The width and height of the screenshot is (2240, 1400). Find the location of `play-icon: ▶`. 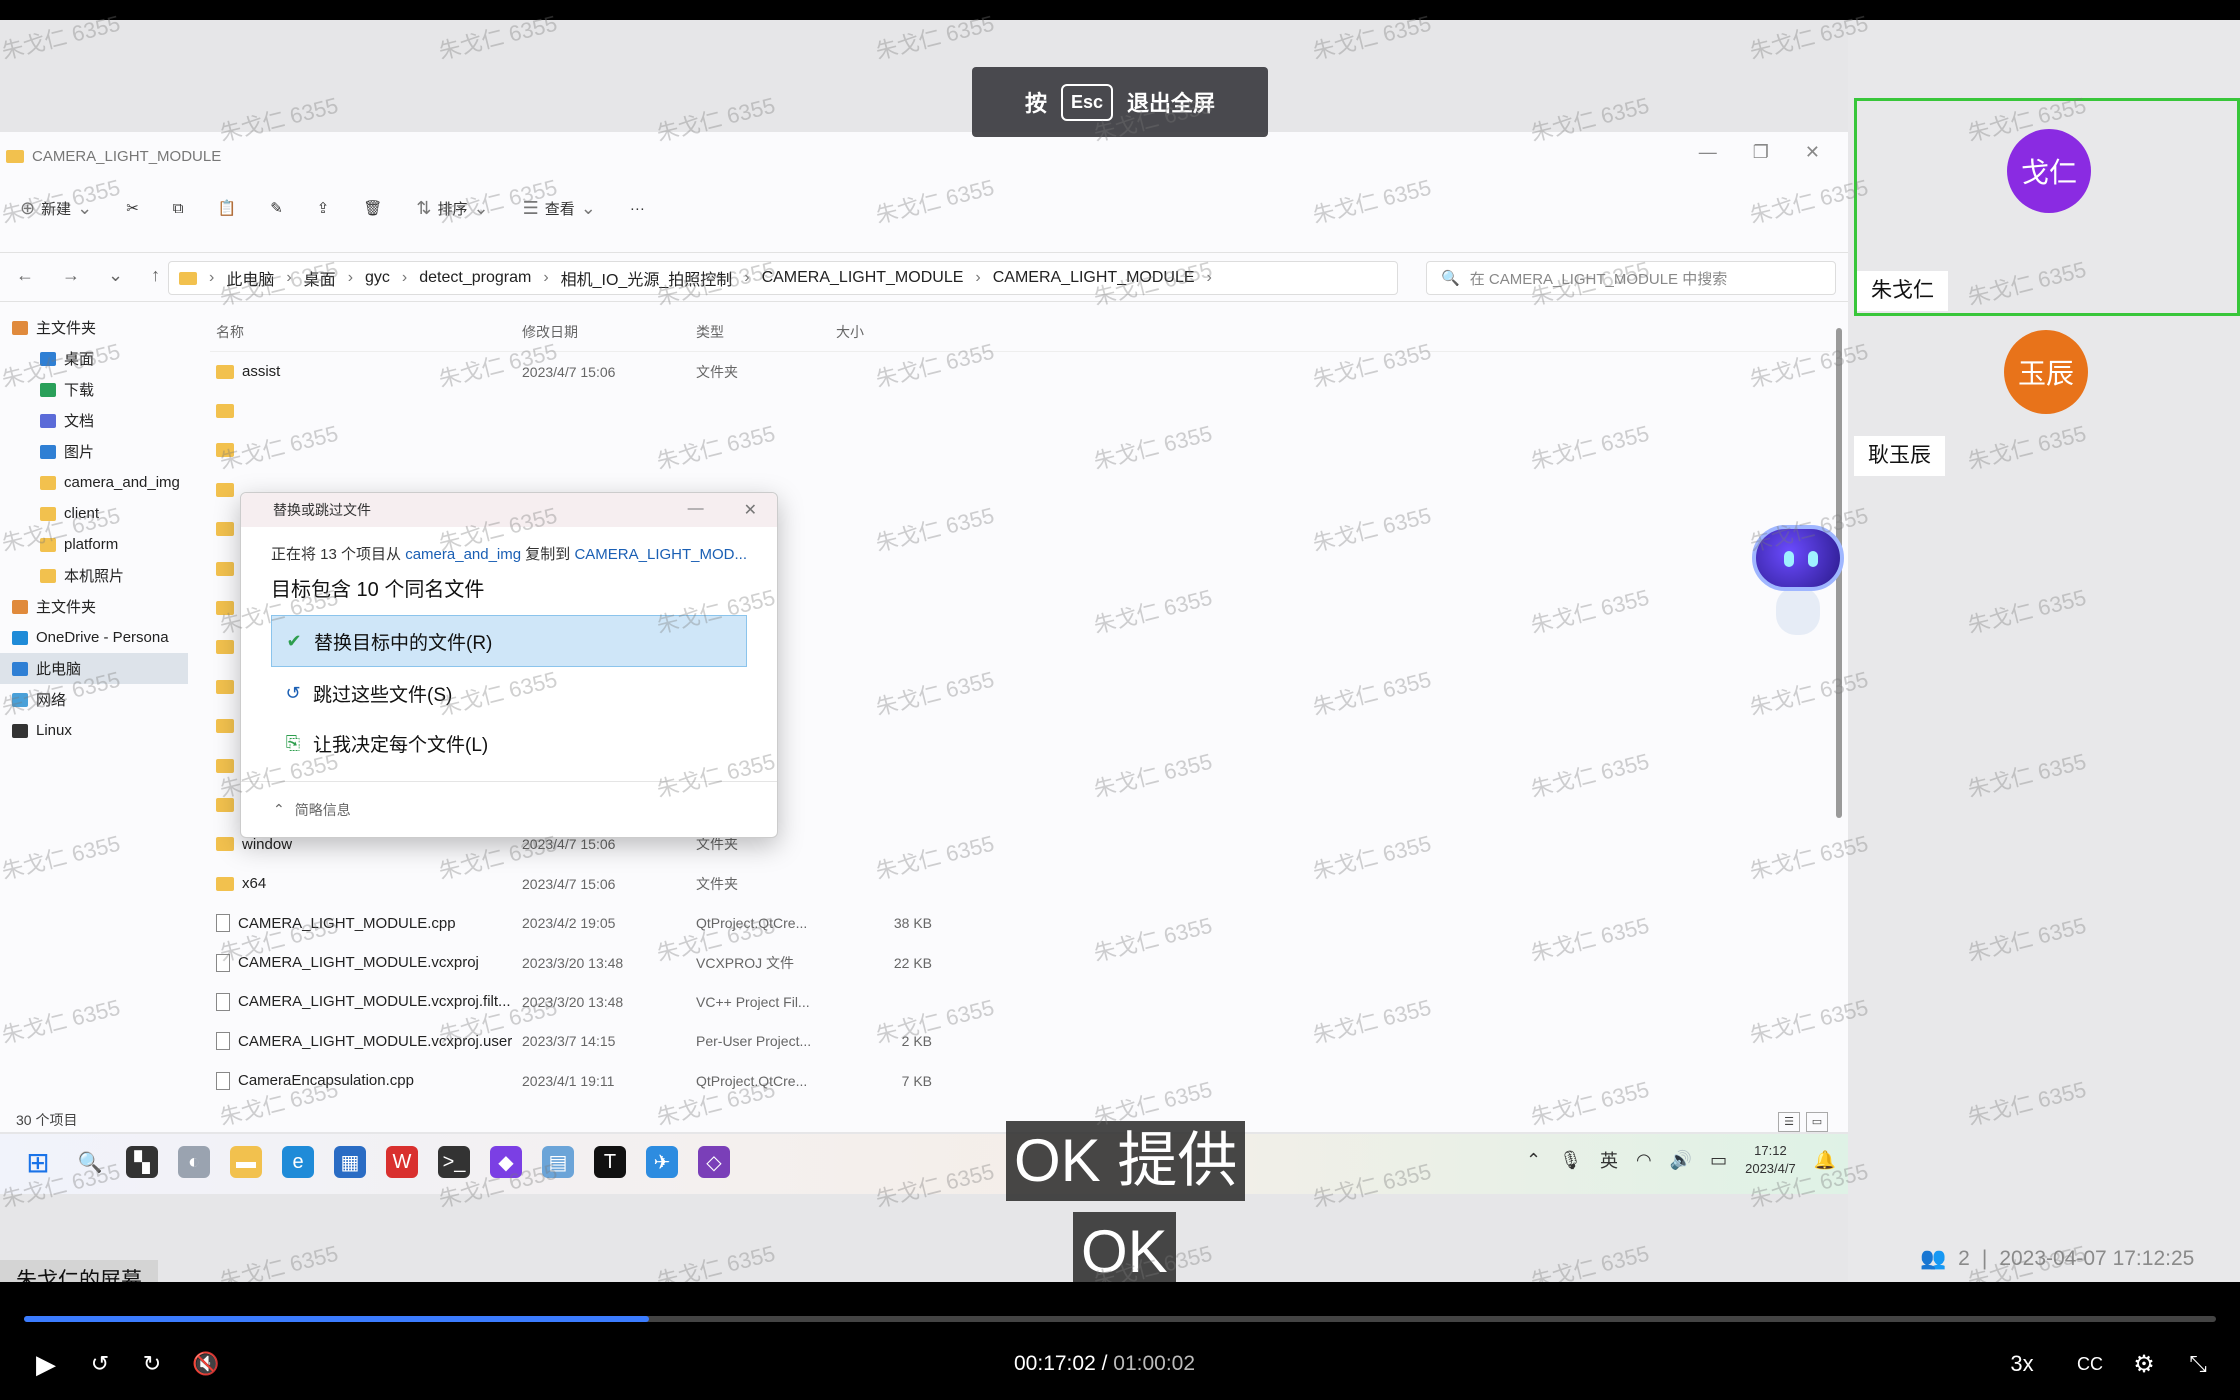

play-icon: ▶ is located at coordinates (46, 1364).